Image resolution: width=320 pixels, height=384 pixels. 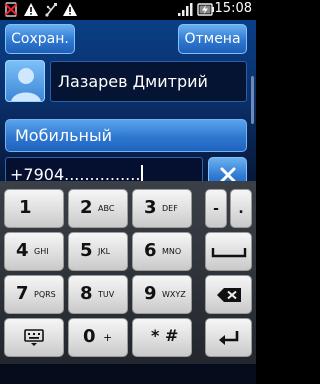 I want to click on scrollbar, so click(x=252, y=100).